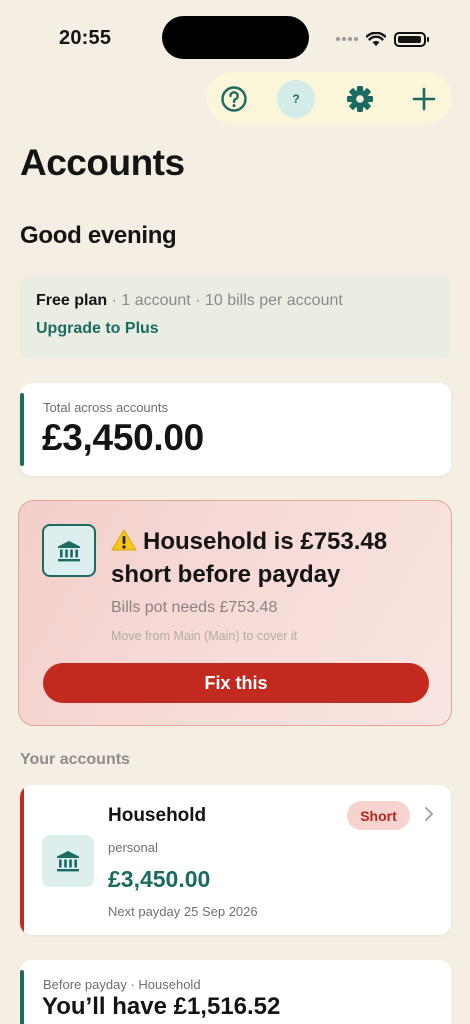 The image size is (470, 1024). I want to click on upgrade-link: Upgrade to Plus, so click(235, 329).